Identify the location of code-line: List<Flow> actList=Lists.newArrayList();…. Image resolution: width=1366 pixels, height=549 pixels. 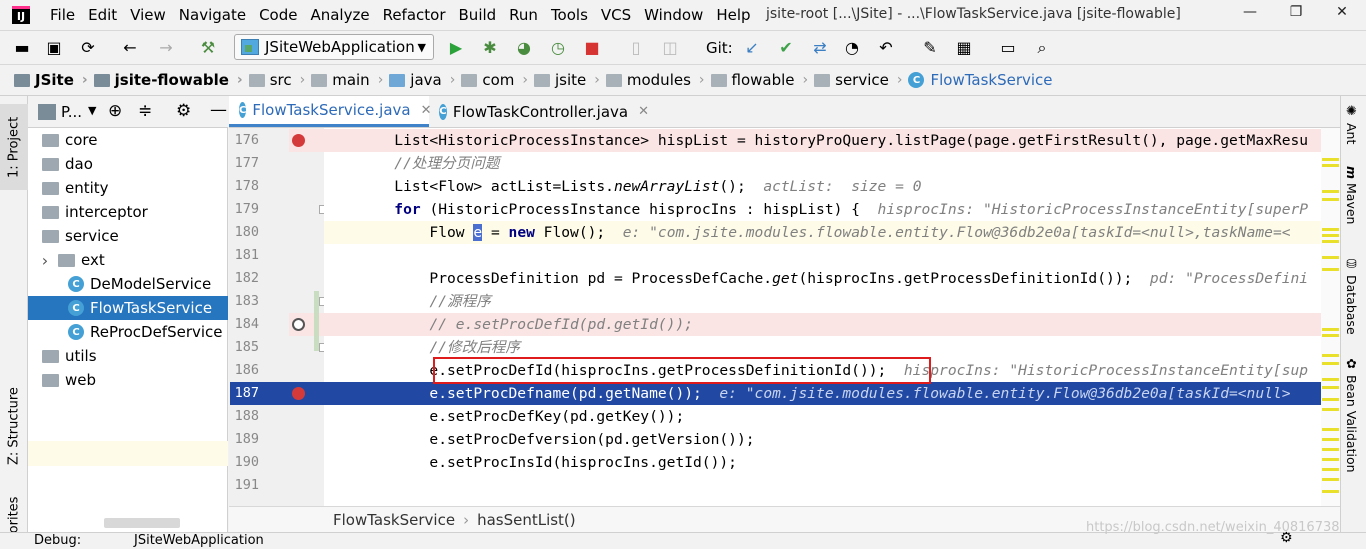
(832, 186).